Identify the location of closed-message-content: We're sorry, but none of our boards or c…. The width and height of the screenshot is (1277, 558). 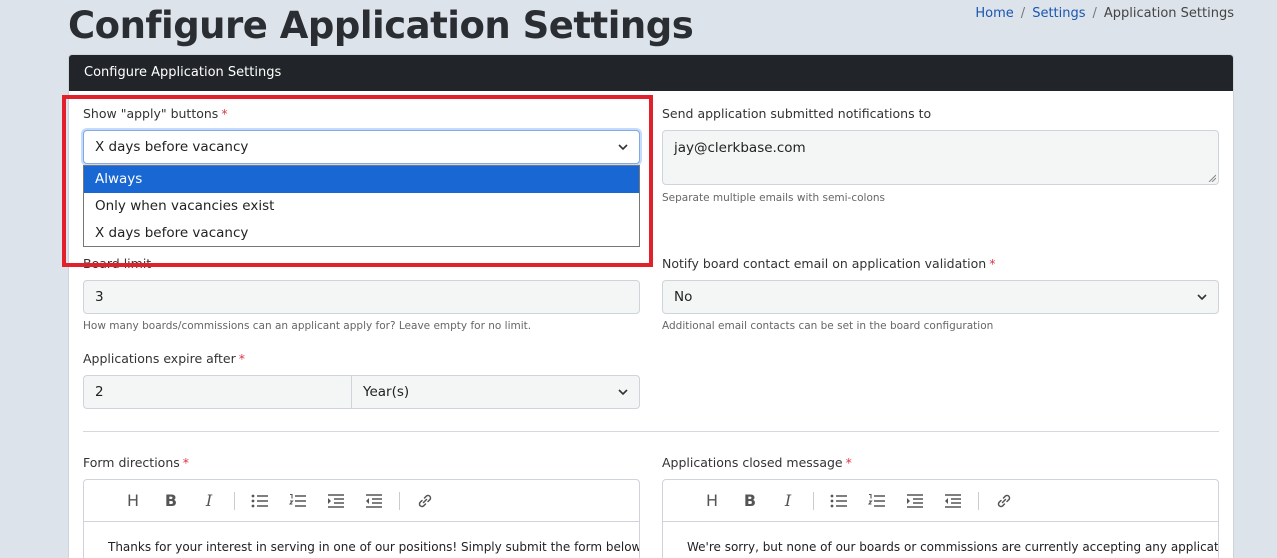
(940, 538).